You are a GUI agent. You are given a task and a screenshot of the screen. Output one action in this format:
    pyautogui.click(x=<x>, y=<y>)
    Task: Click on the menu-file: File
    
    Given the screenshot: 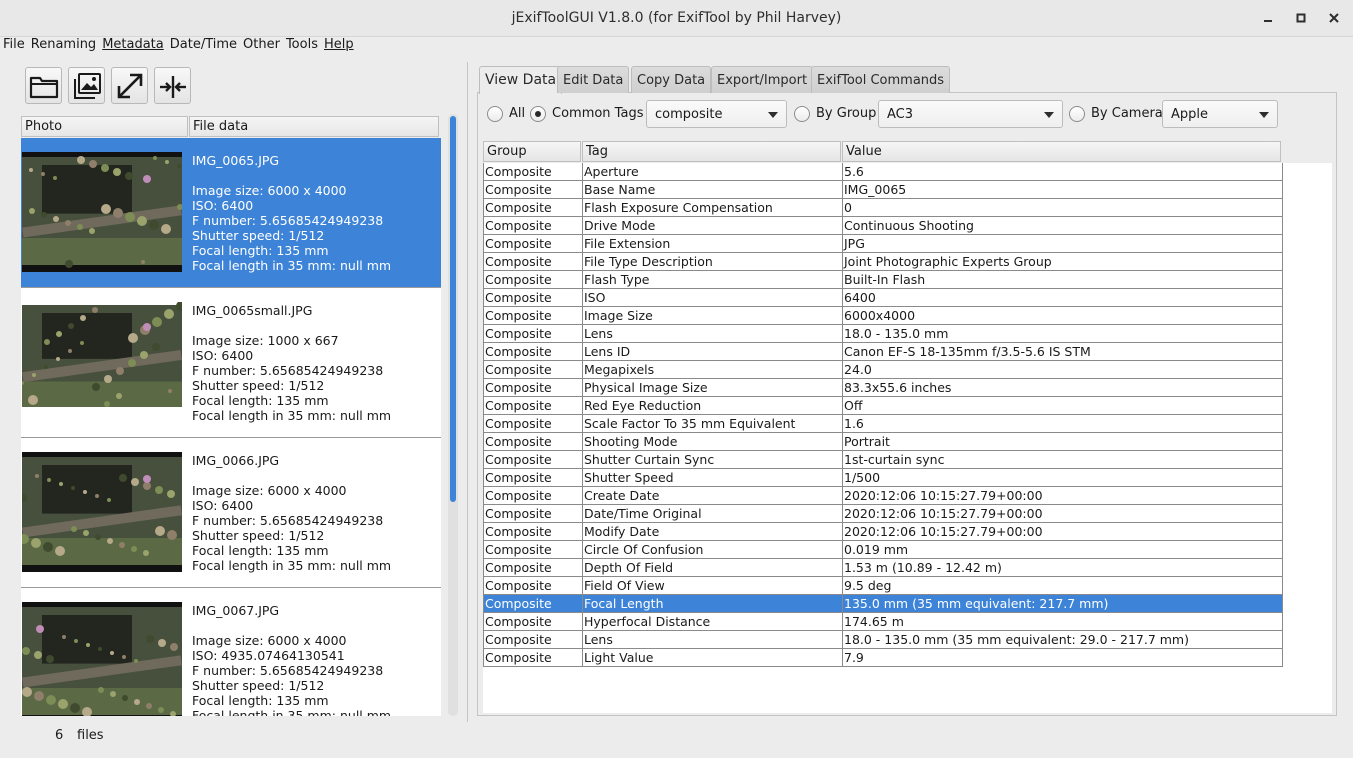 What is the action you would take?
    pyautogui.click(x=14, y=45)
    